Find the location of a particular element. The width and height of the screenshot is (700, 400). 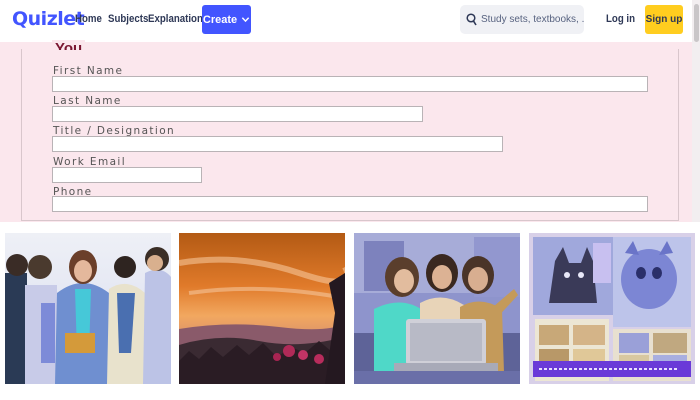

create-button: Create is located at coordinates (226, 19).